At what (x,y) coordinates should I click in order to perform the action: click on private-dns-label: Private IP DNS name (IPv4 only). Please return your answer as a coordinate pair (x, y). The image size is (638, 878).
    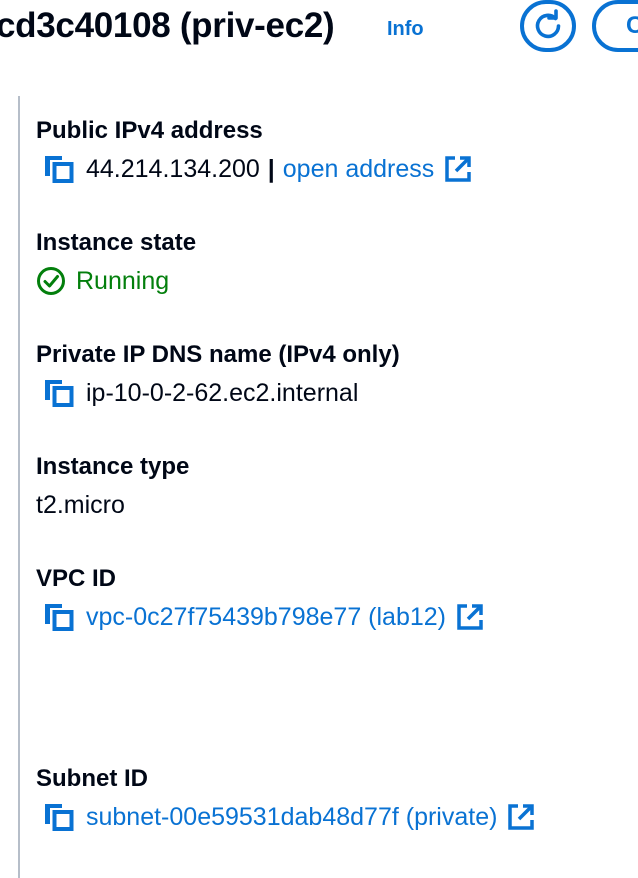
    Looking at the image, I should click on (218, 354).